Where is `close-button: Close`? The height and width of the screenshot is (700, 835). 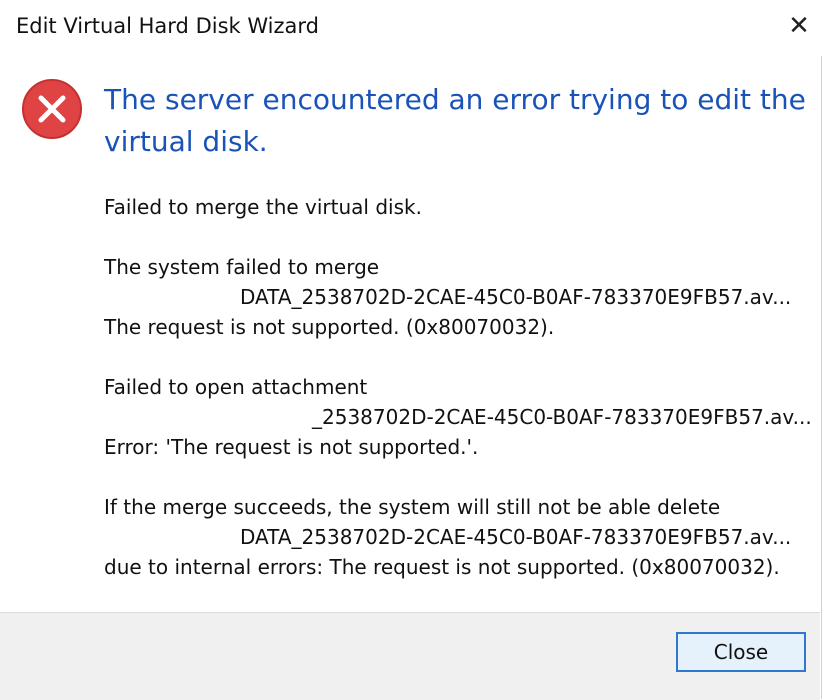 close-button: Close is located at coordinates (741, 652).